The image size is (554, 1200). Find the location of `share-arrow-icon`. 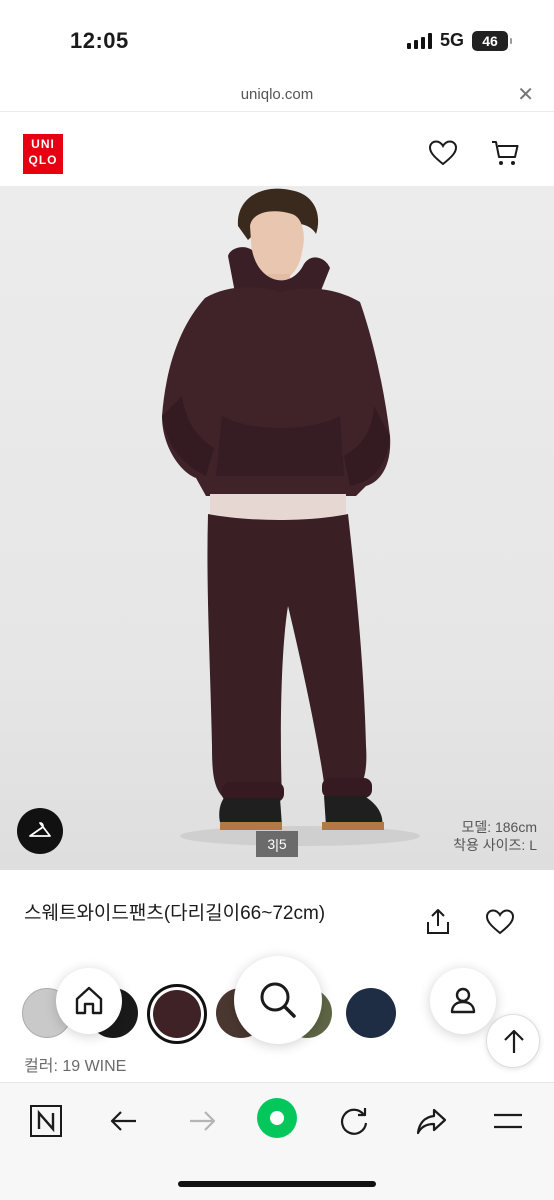

share-arrow-icon is located at coordinates (432, 1121).